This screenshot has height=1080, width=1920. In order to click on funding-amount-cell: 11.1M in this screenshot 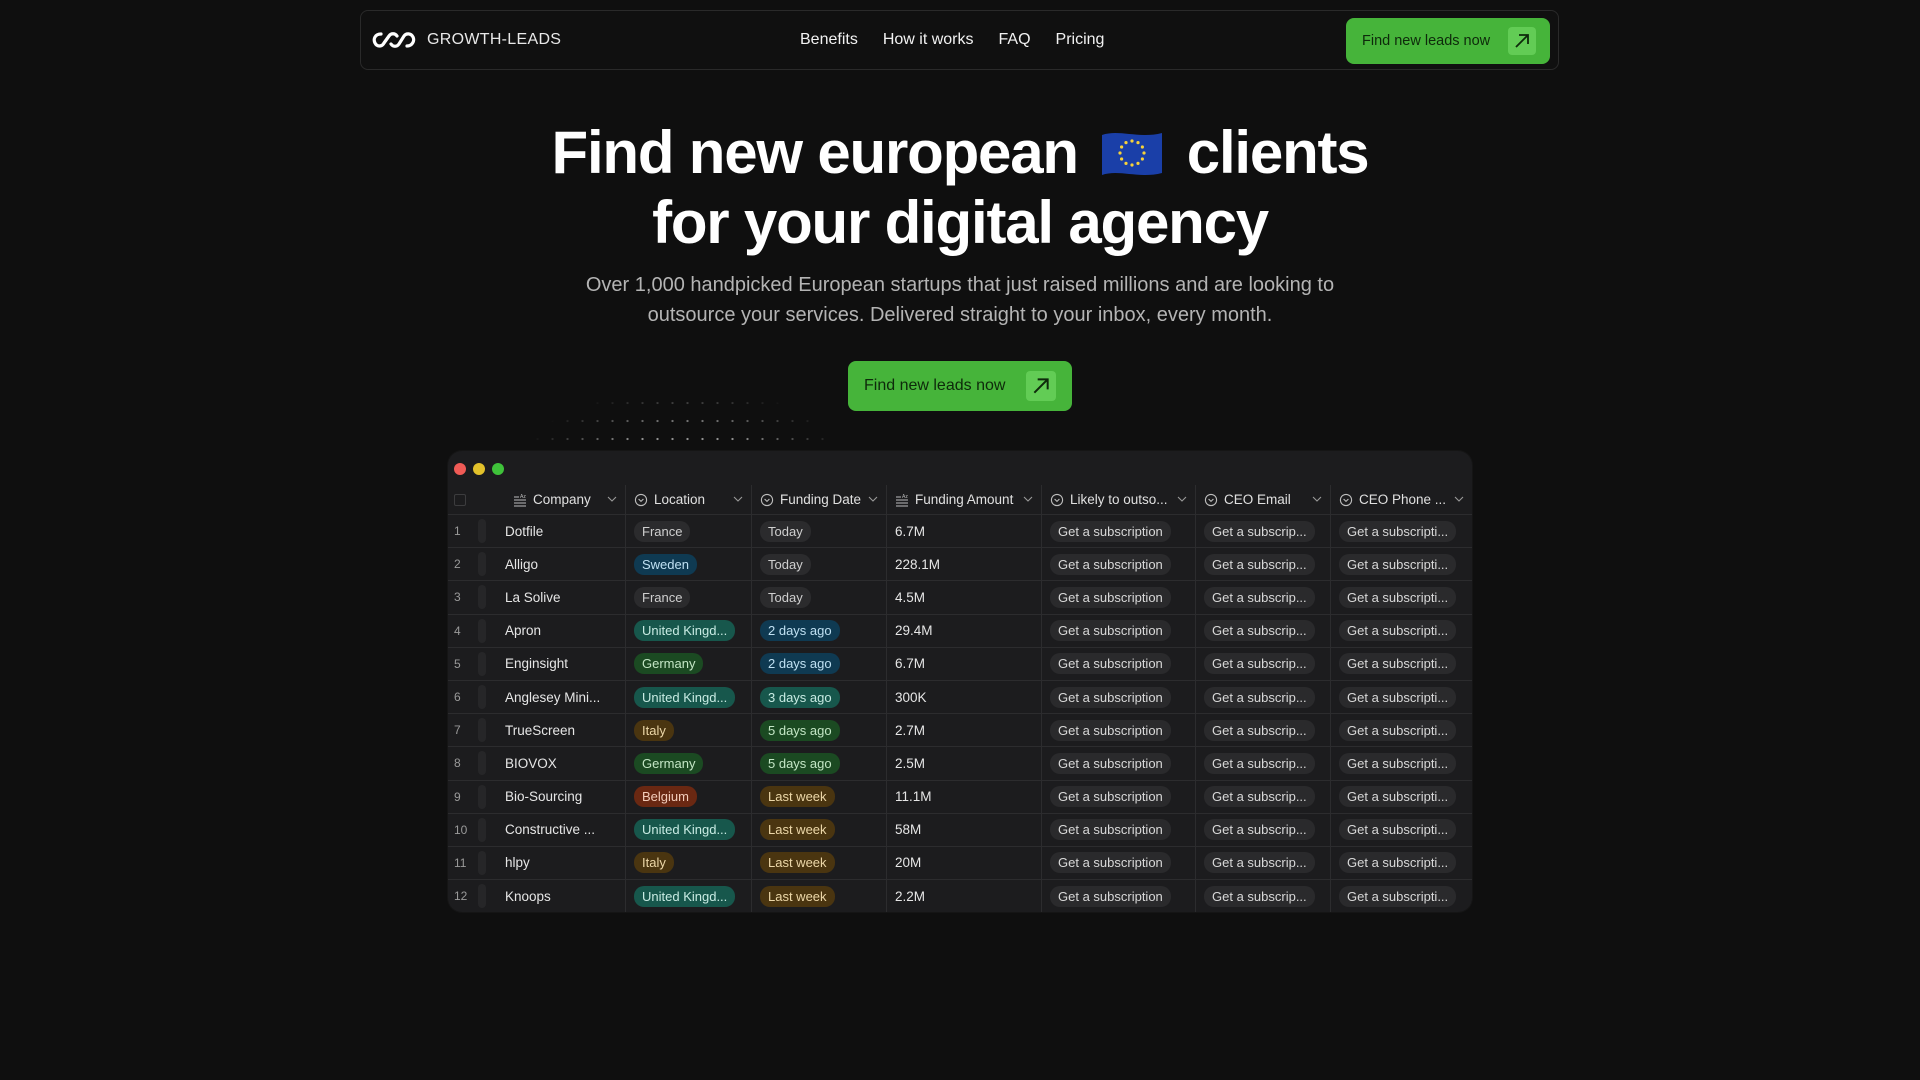, I will do `click(964, 796)`.